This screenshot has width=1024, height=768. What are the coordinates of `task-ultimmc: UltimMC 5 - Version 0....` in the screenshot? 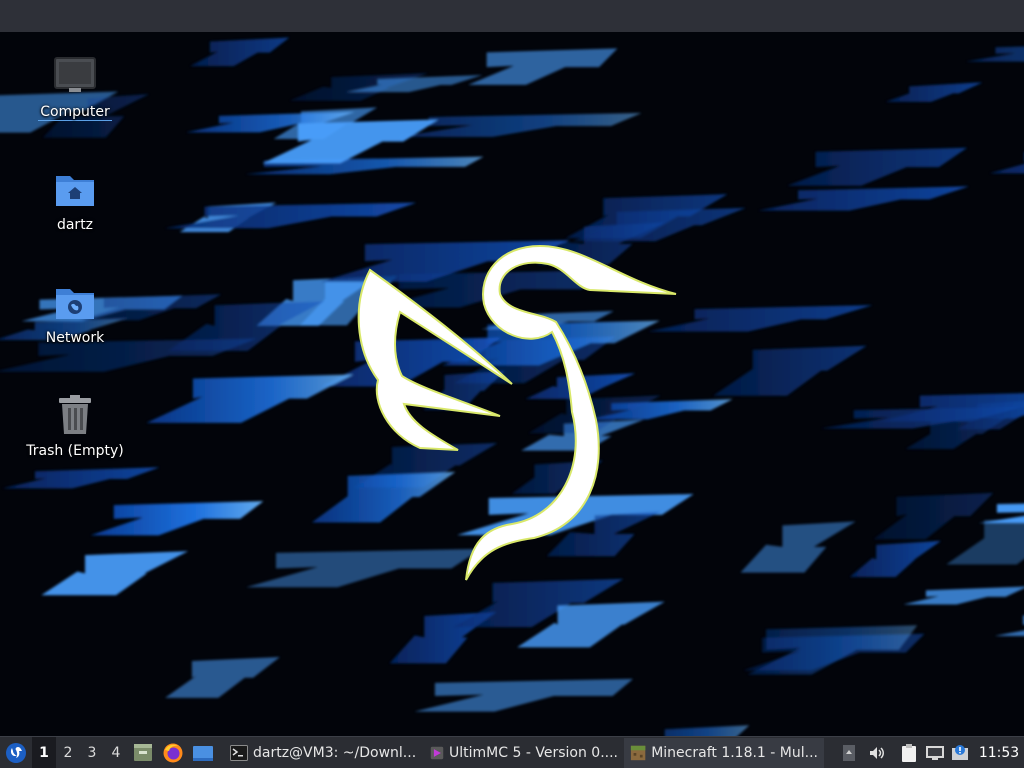 It's located at (524, 753).